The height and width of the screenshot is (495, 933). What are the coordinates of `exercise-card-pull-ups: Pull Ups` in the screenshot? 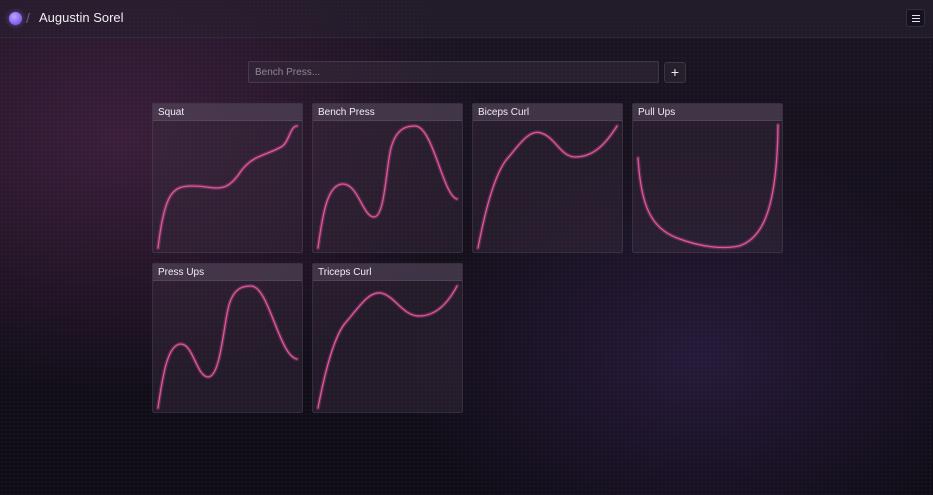 It's located at (707, 178).